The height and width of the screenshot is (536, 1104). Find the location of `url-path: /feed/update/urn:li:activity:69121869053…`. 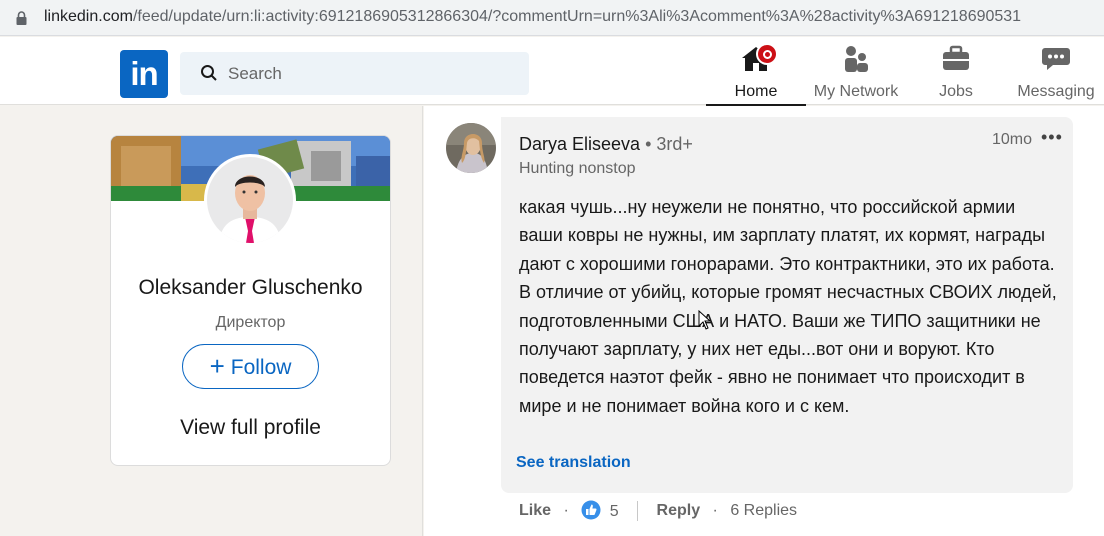

url-path: /feed/update/urn:li:activity:69121869053… is located at coordinates (577, 16).